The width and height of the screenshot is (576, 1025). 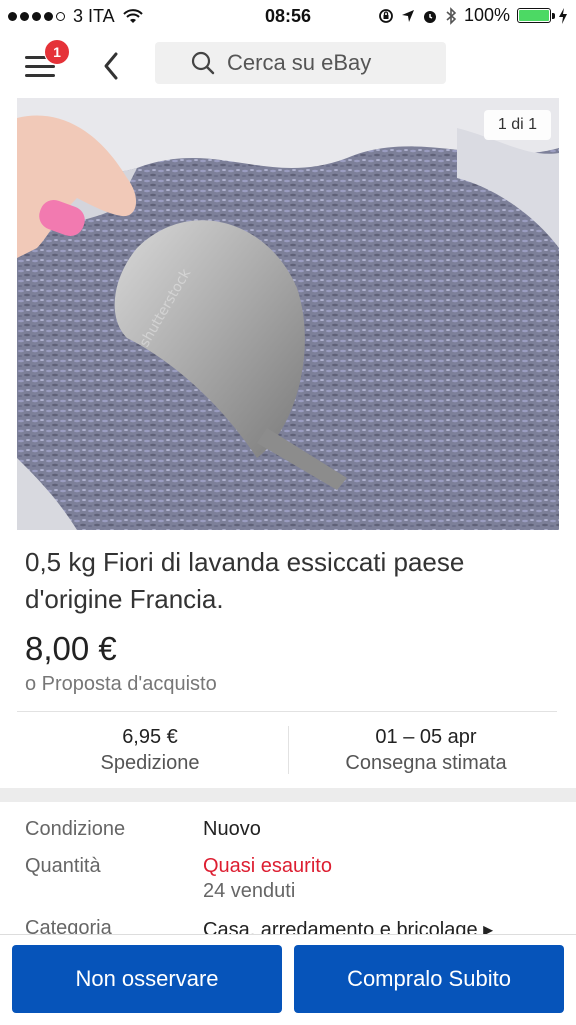 What do you see at coordinates (486, 15) in the screenshot?
I see `battery-percent: 100%` at bounding box center [486, 15].